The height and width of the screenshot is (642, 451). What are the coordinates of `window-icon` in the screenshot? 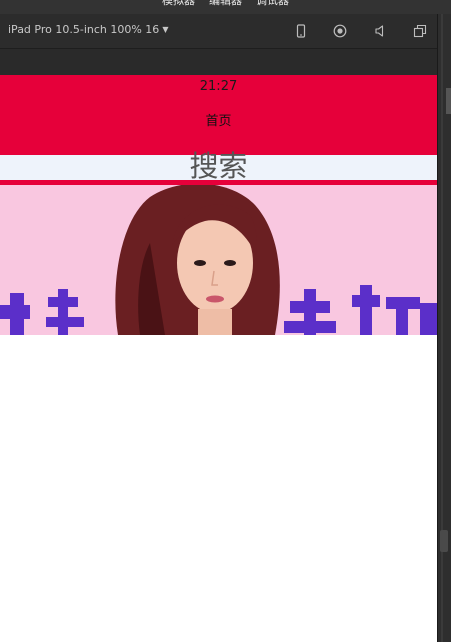 It's located at (420, 31).